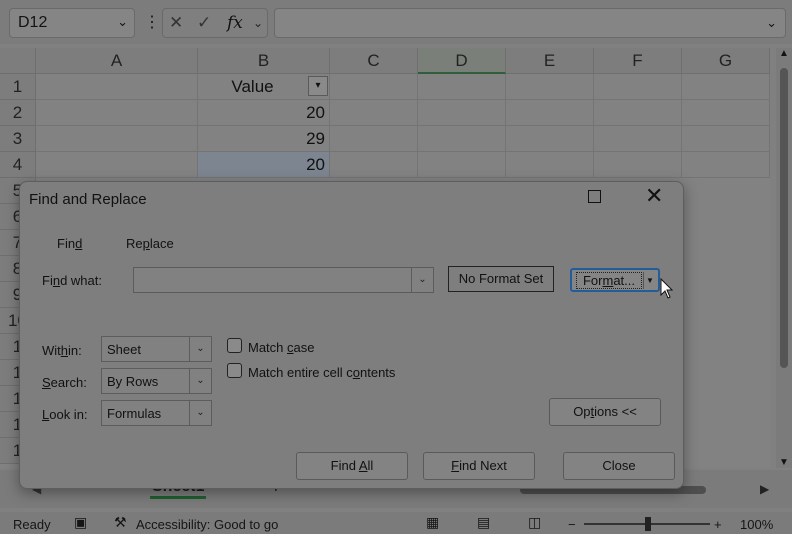  I want to click on close-icon: ✕, so click(654, 196).